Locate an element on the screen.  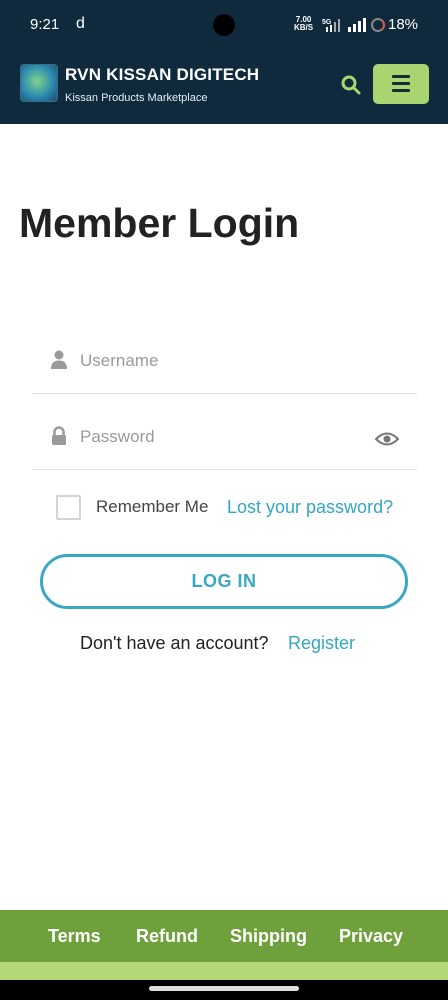
user-icon is located at coordinates (59, 359).